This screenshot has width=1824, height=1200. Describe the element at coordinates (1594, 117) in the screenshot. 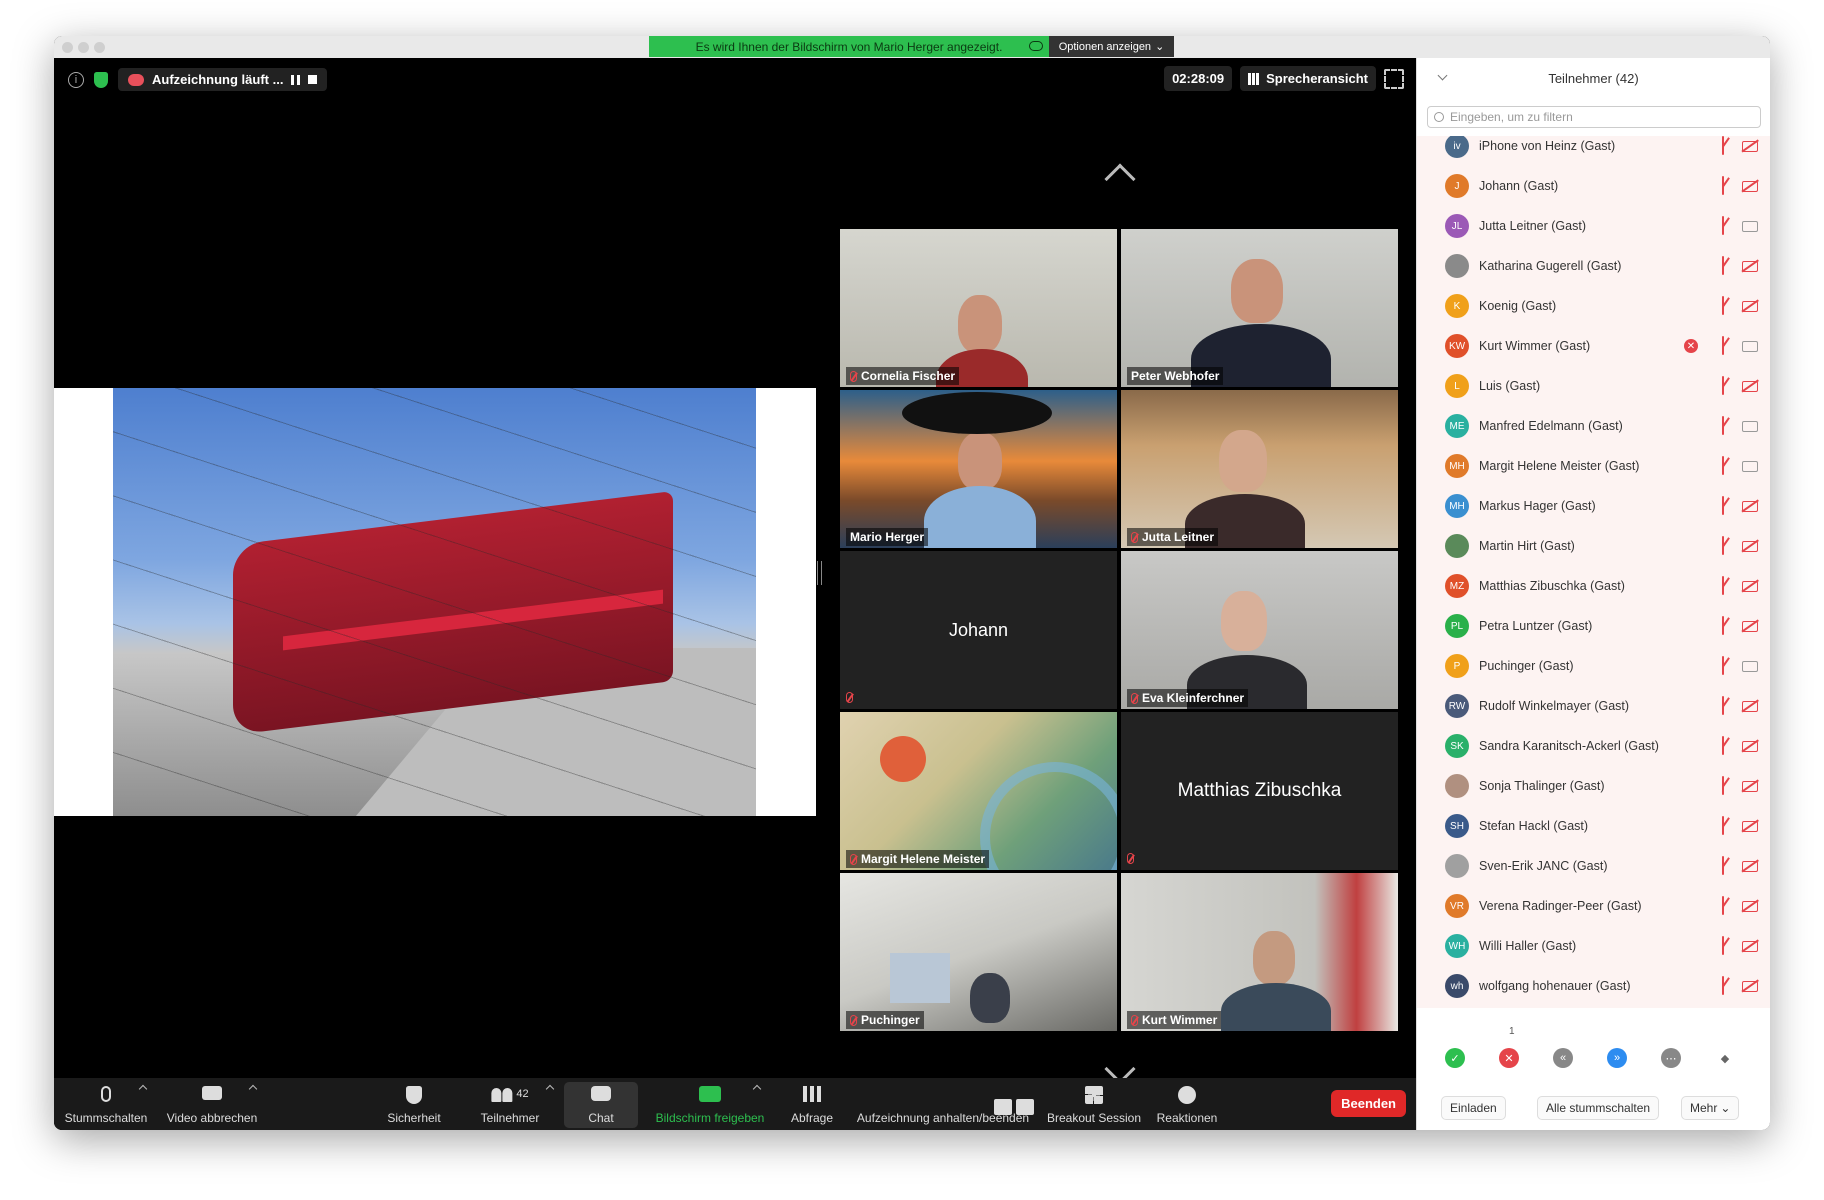

I see `participant-filter-input: Eingeben, um zu filtern` at that location.